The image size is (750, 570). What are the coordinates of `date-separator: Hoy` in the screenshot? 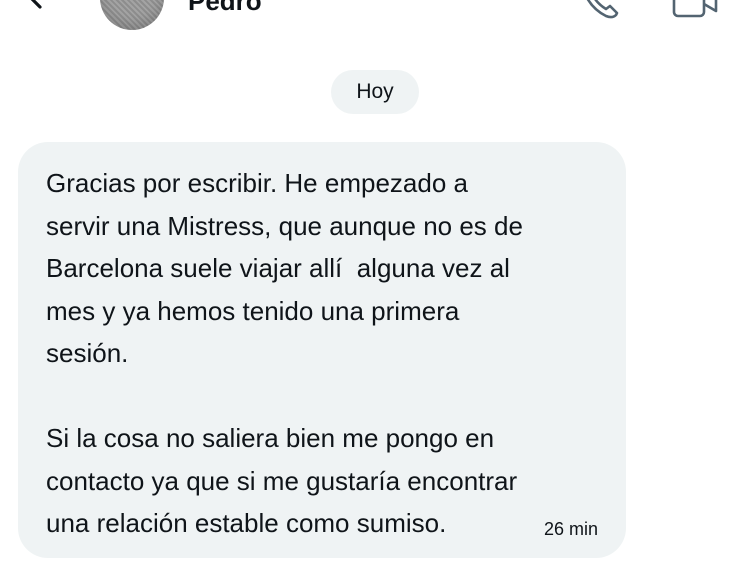 It's located at (375, 92).